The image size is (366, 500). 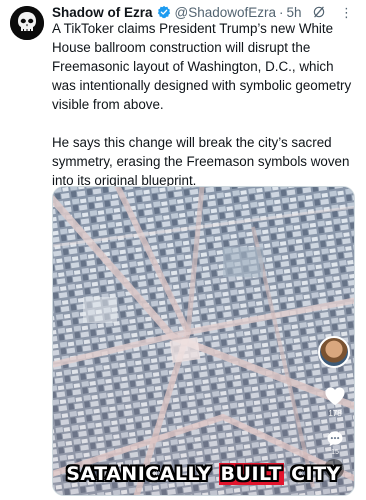 What do you see at coordinates (163, 12) in the screenshot?
I see `verified-badge-icon` at bounding box center [163, 12].